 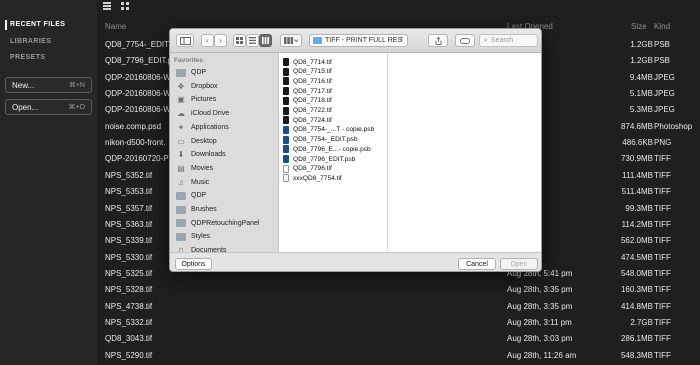 I want to click on table-row: QD8_3043.tif Aug 28th, 3:03 pm 286.1MB TIFF, so click(x=398, y=339).